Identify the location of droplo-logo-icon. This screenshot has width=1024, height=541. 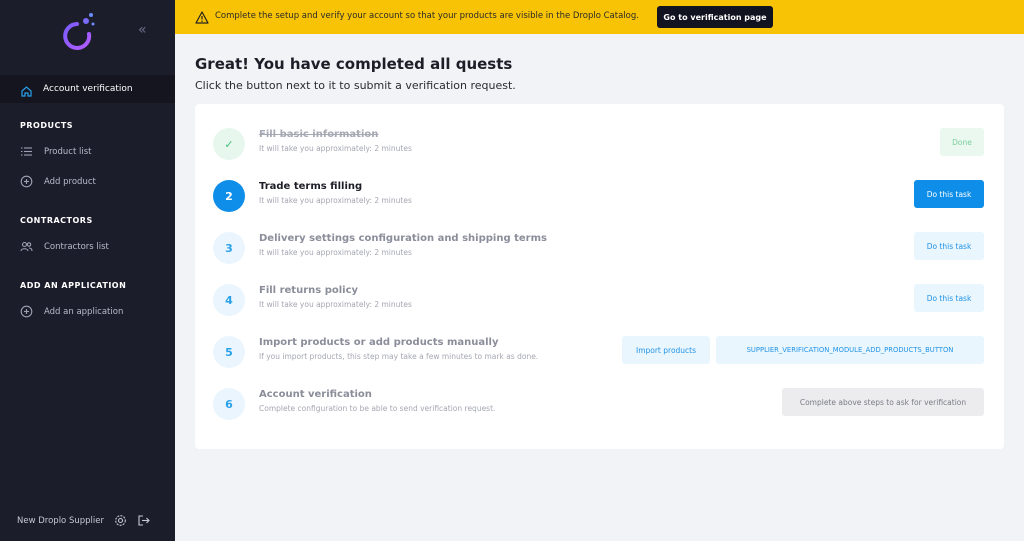
(80, 31).